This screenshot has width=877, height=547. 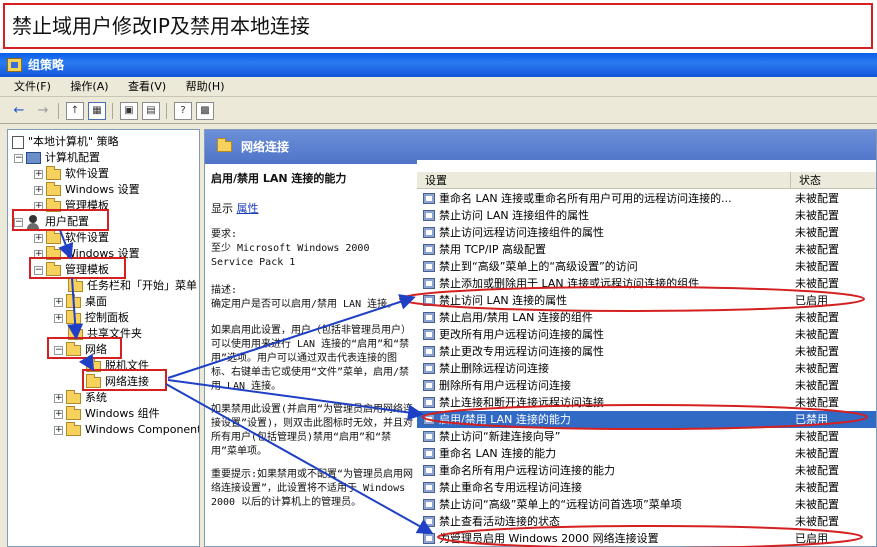 What do you see at coordinates (516, 317) in the screenshot?
I see `policy-row-name: 禁止启用/禁用 LAN 连接的组件` at bounding box center [516, 317].